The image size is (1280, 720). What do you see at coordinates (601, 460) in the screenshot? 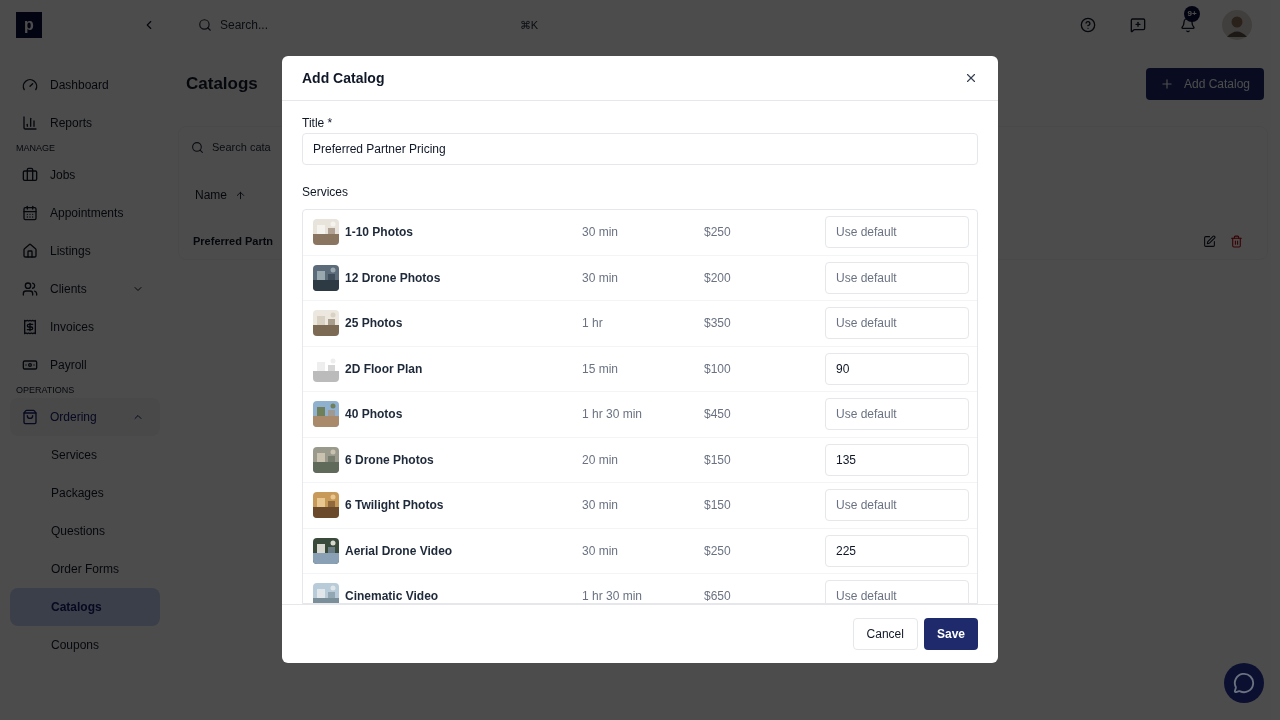
I see `service-duration: 20 min` at bounding box center [601, 460].